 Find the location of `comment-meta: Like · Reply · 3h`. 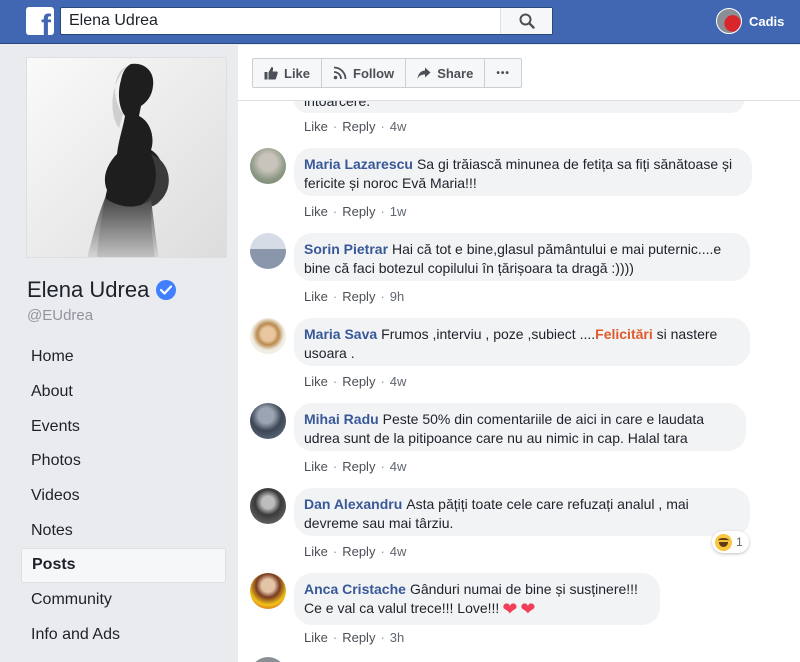

comment-meta: Like · Reply · 3h is located at coordinates (354, 637).